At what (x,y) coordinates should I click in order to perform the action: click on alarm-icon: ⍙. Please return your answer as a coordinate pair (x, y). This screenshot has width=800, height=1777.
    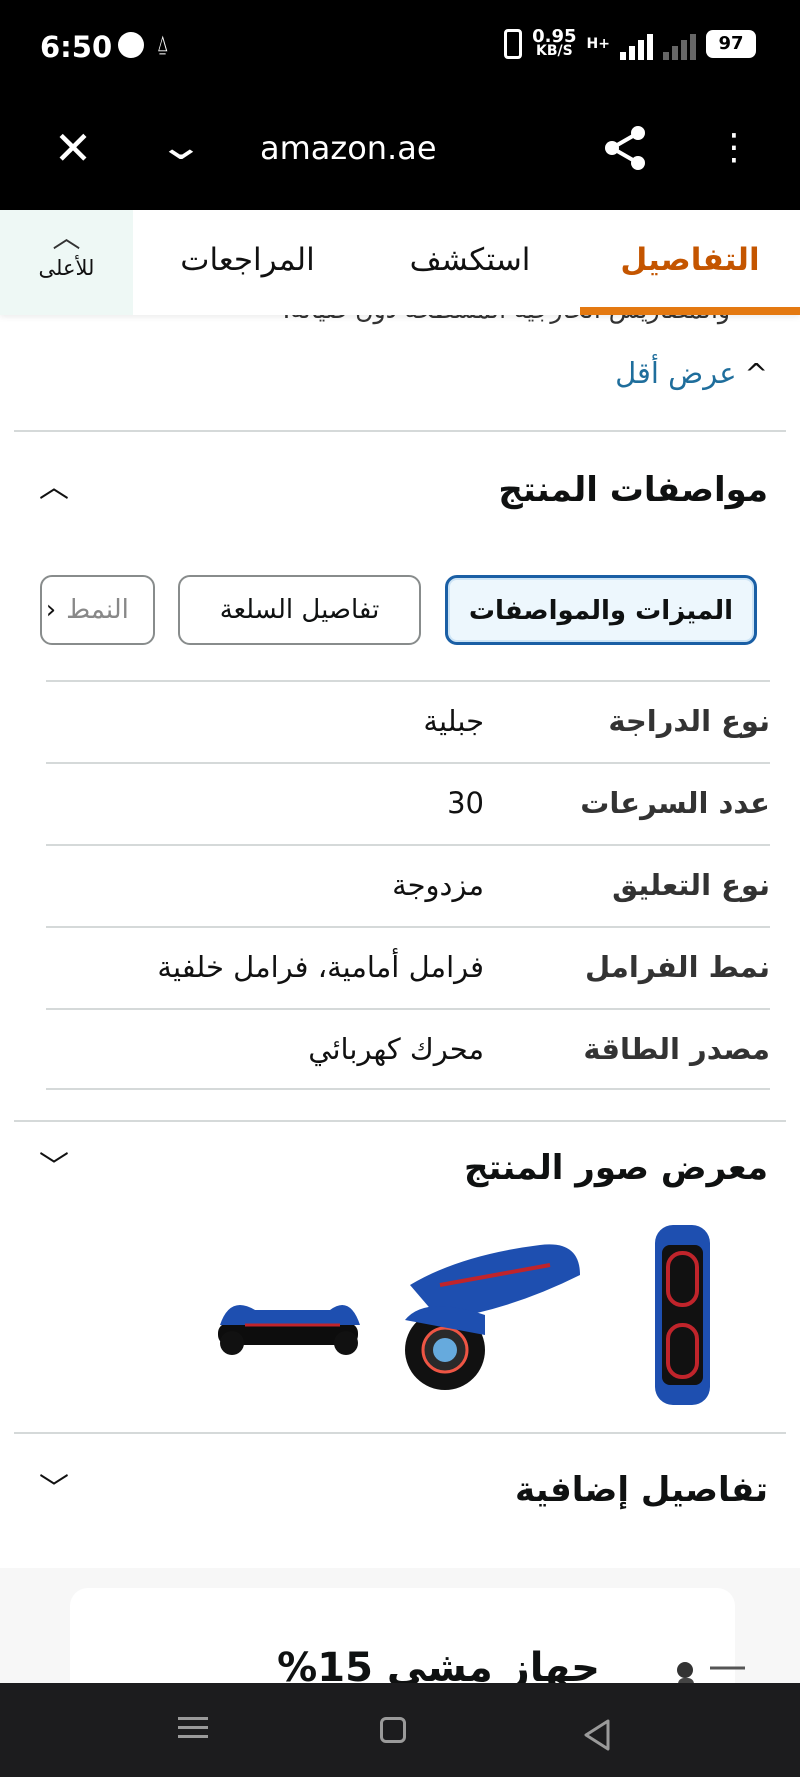
    Looking at the image, I should click on (163, 44).